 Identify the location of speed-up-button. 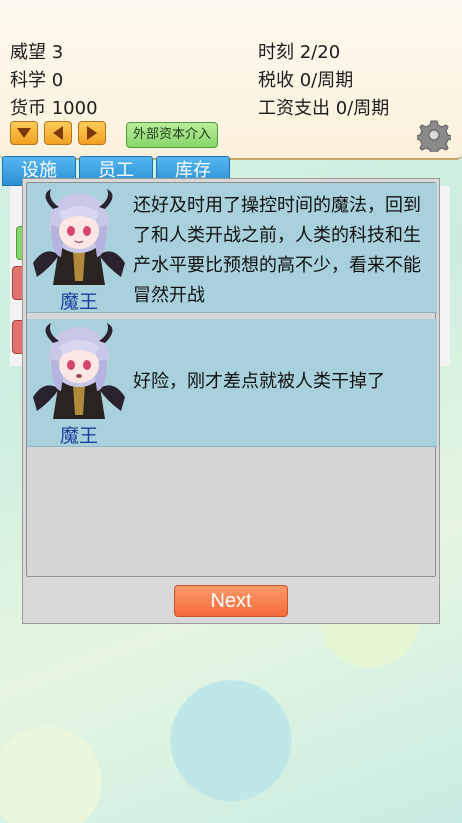
(92, 133).